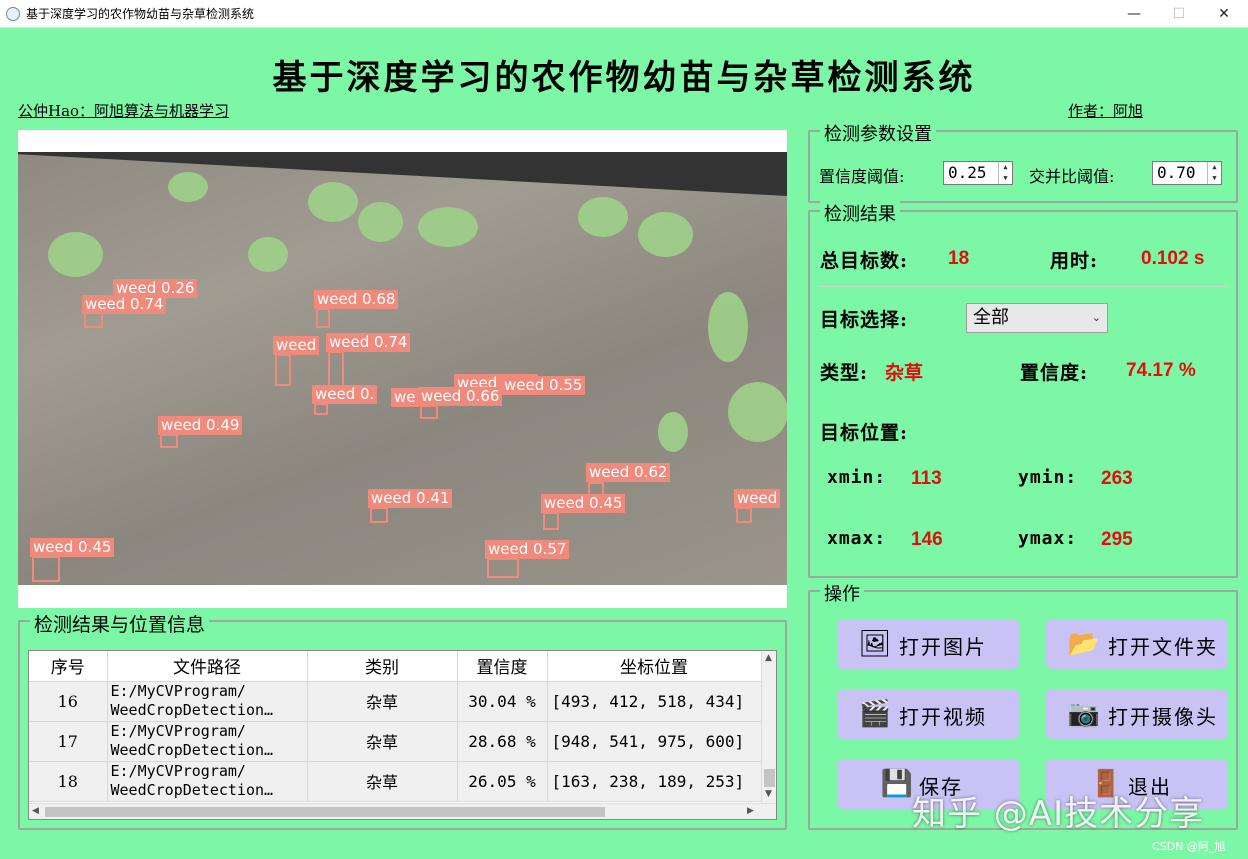  What do you see at coordinates (460, 396) in the screenshot?
I see `detection-label: weed 0.66` at bounding box center [460, 396].